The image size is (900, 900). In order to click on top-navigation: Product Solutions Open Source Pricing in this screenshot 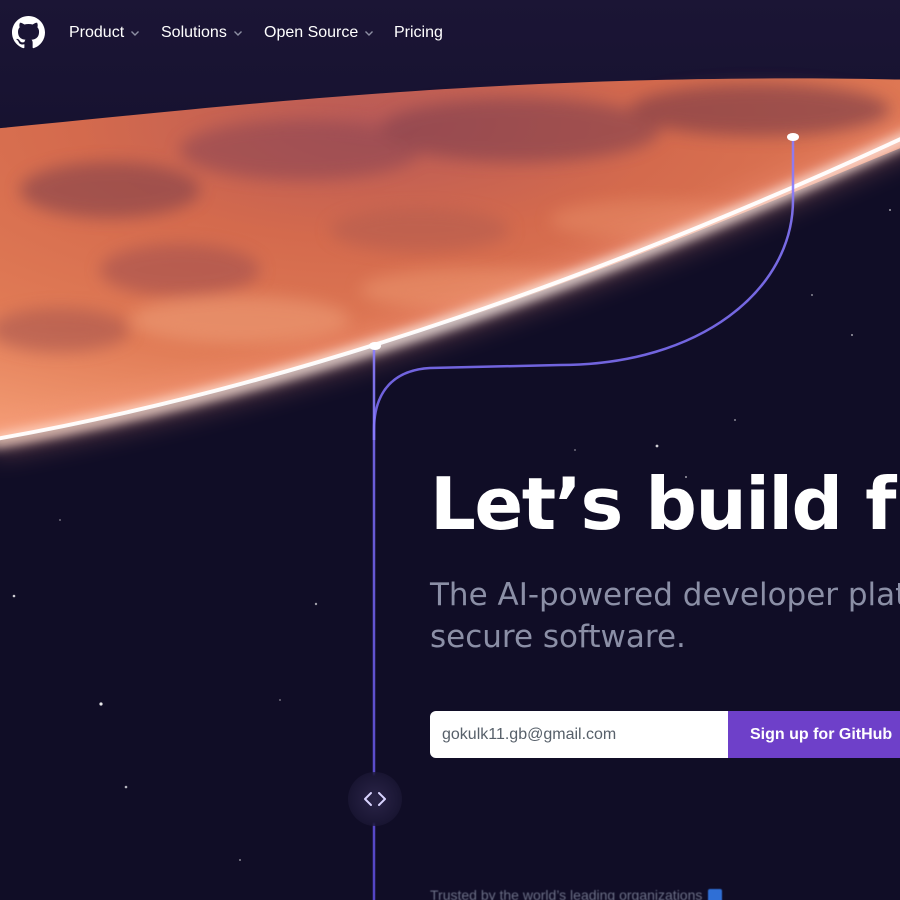, I will do `click(450, 33)`.